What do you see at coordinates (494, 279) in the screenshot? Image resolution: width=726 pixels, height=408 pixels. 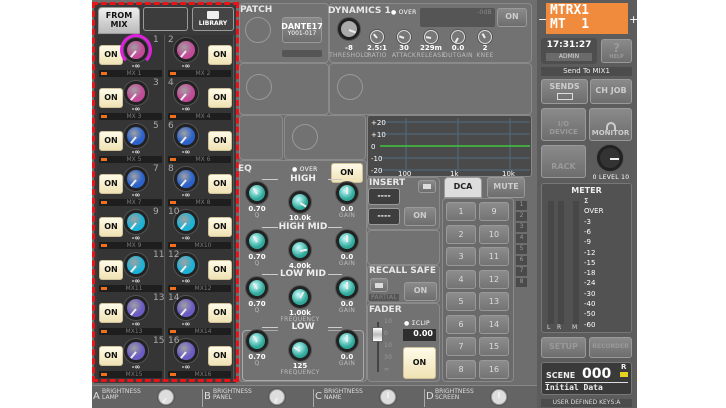 I see `dca-button-12: 12` at bounding box center [494, 279].